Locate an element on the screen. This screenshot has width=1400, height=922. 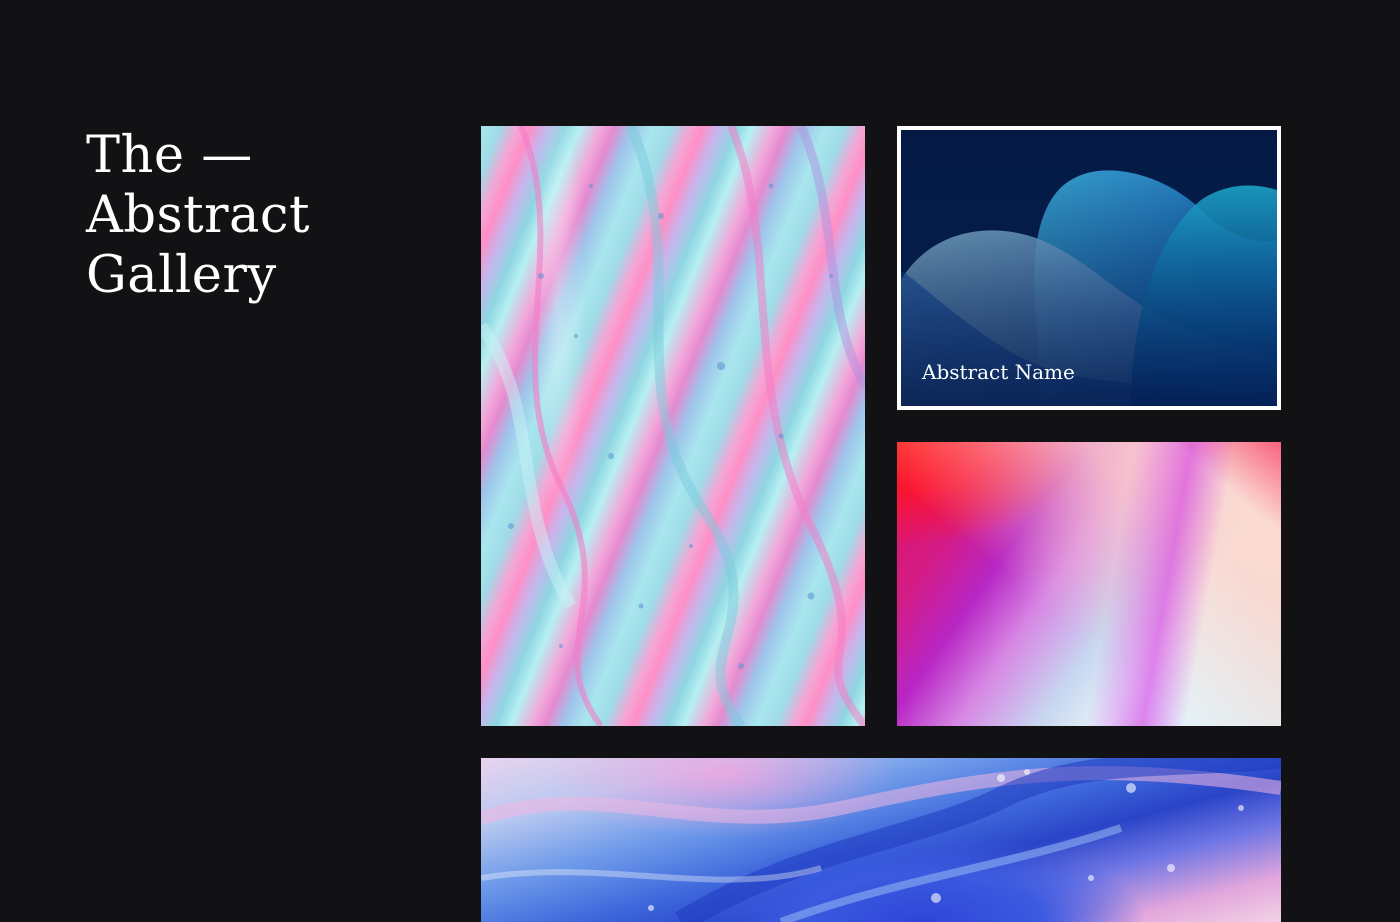
tile-caption: Abstract Name is located at coordinates (998, 372).